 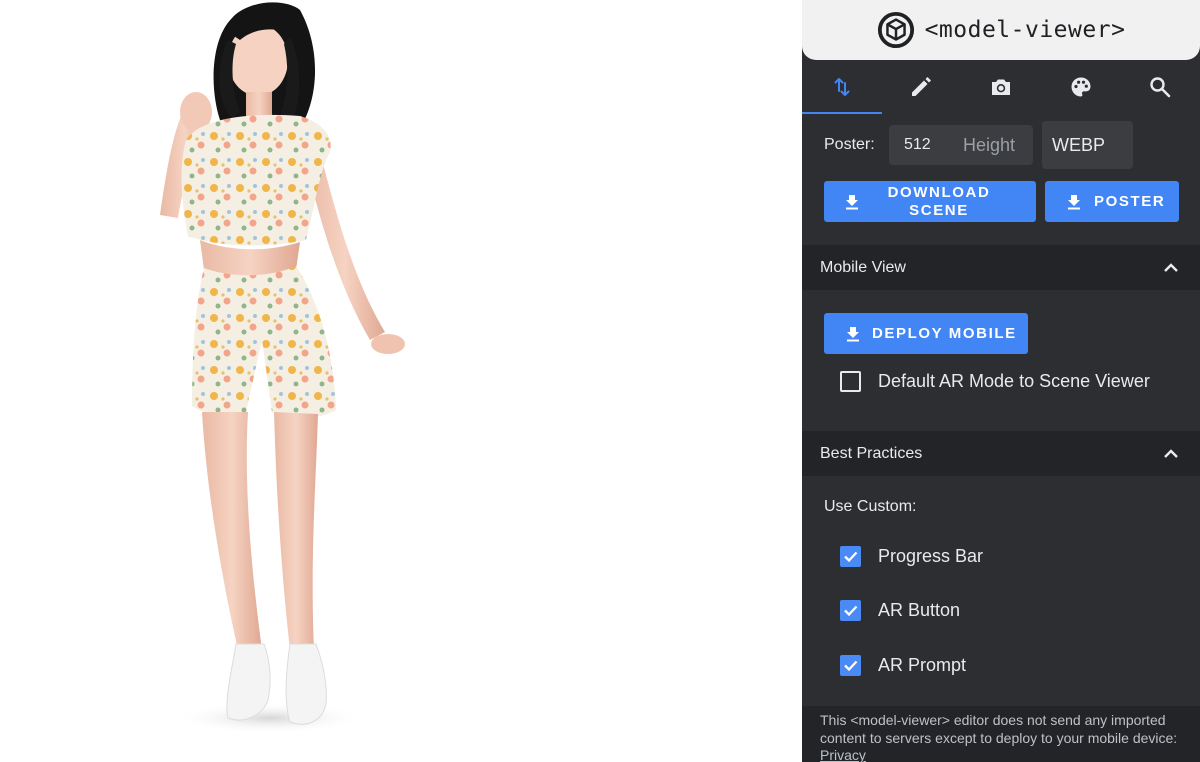 I want to click on tab-pencil, so click(x=922, y=87).